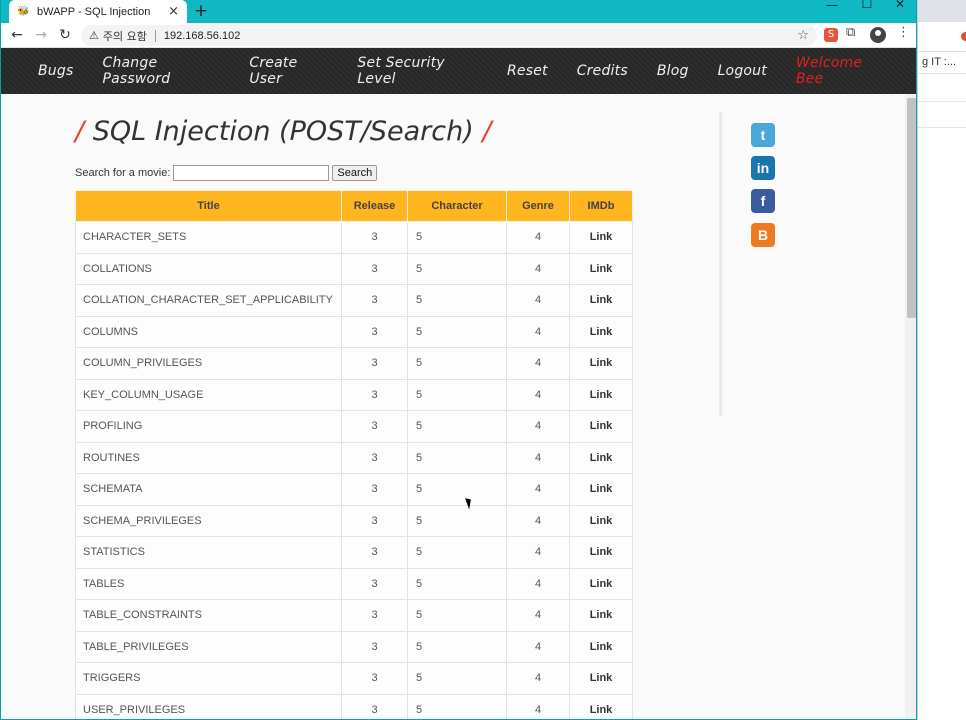 This screenshot has height=720, width=966. I want to click on header-character: Character, so click(457, 206).